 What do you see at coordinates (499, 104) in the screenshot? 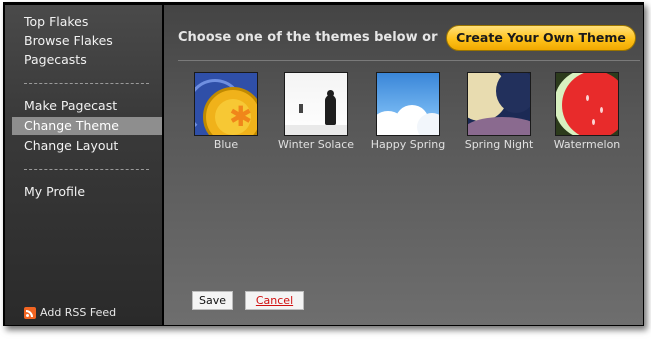
I see `theme-spring-night-thumbnail` at bounding box center [499, 104].